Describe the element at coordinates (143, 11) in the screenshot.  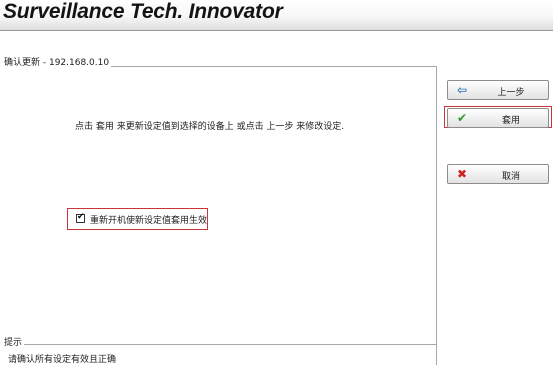
I see `brand-title: Surveillance Tech. Innovator` at that location.